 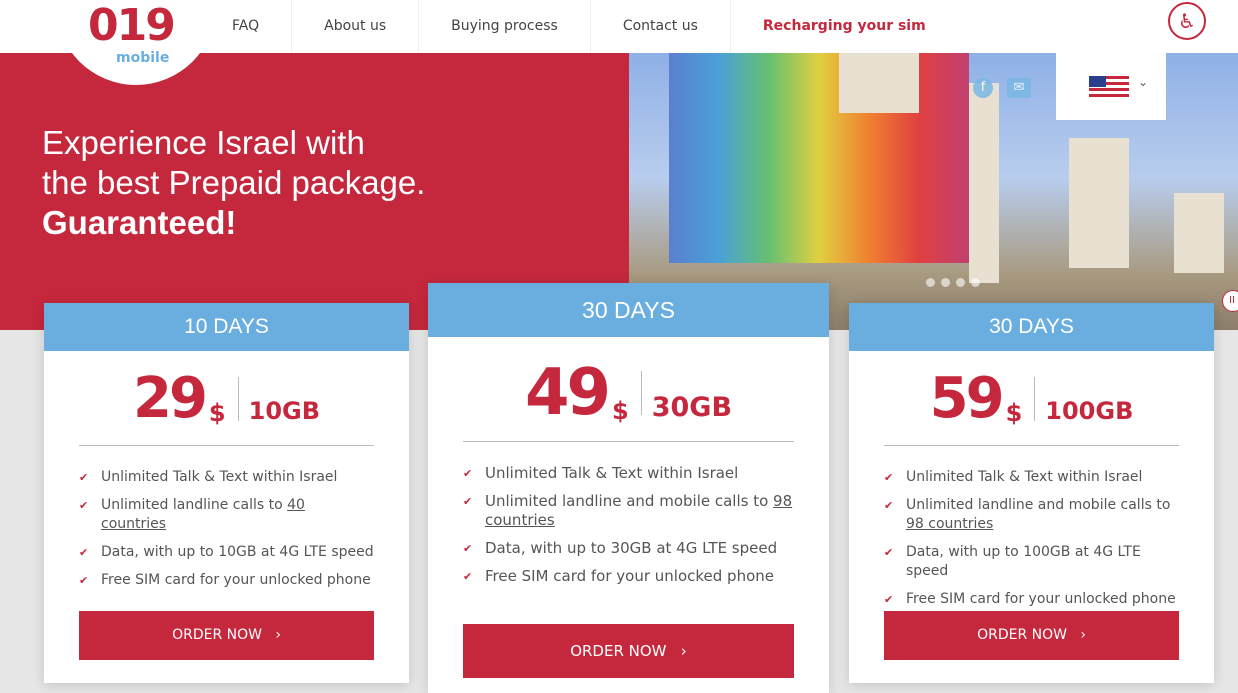 What do you see at coordinates (505, 26) in the screenshot?
I see `nav-buying-process: Buying process` at bounding box center [505, 26].